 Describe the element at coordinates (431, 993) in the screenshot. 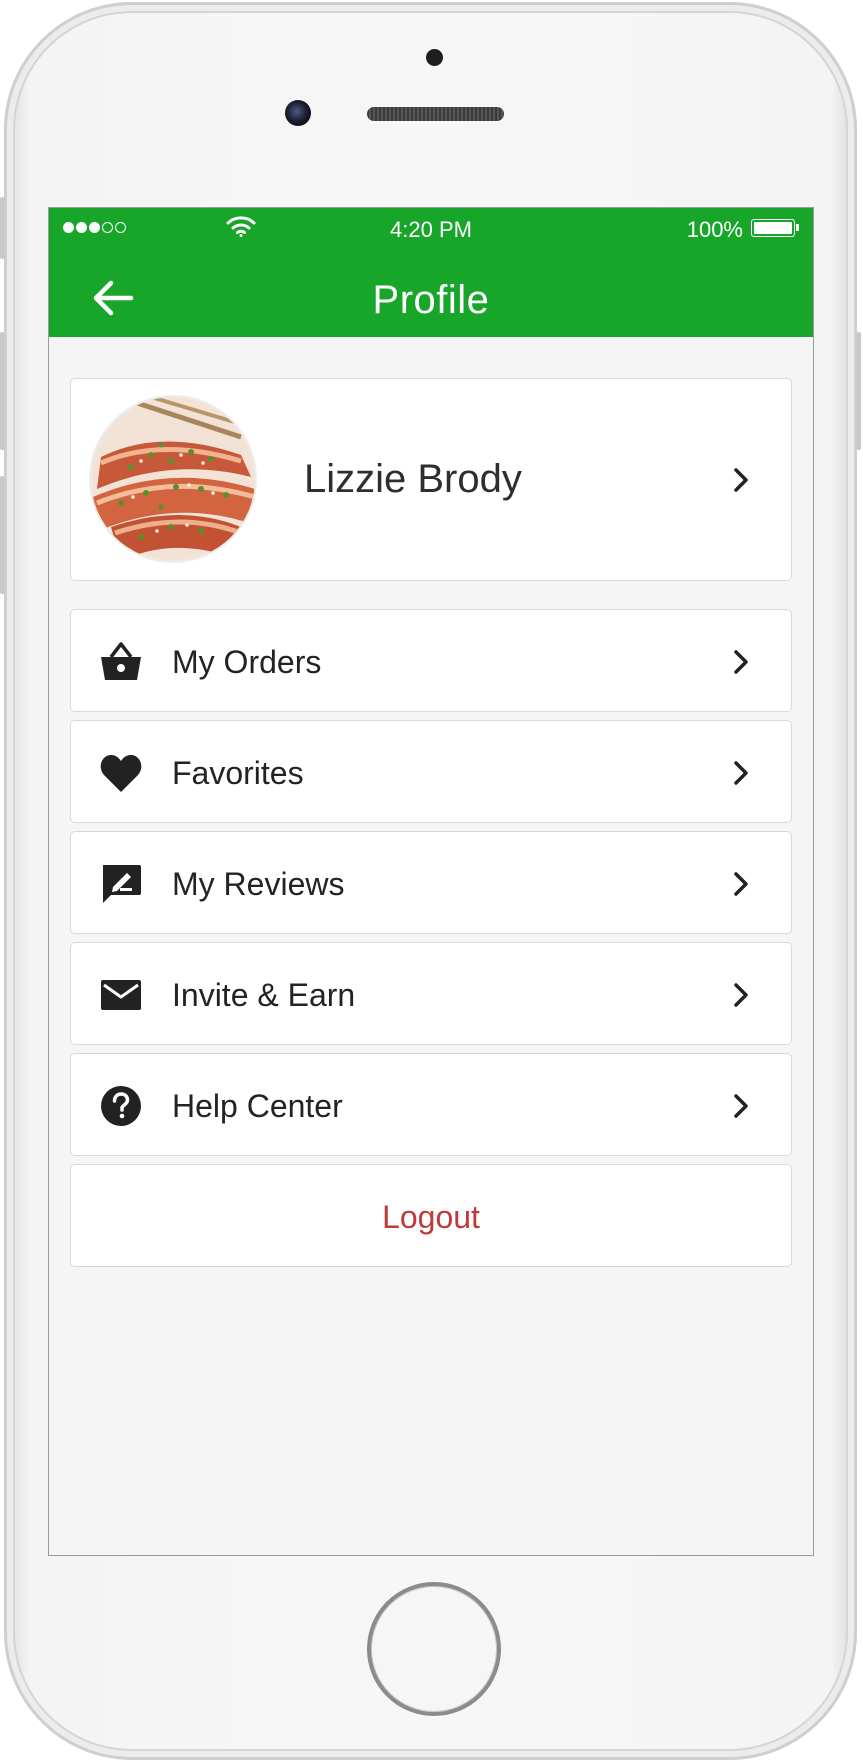

I see `menu-item-invite-earn: Invite & Earn` at that location.